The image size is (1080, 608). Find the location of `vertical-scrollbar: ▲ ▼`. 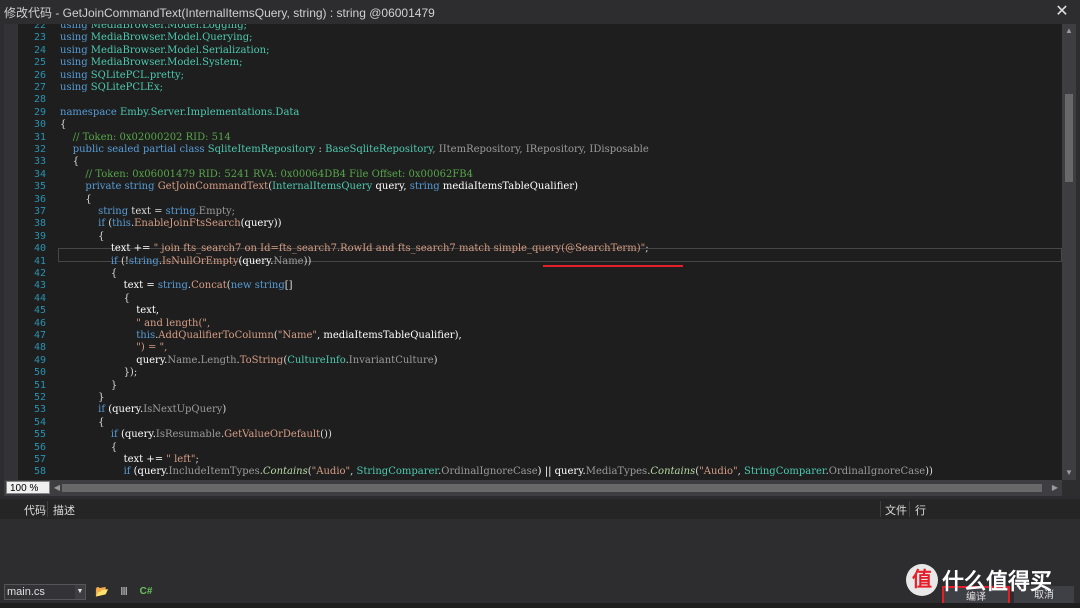

vertical-scrollbar: ▲ ▼ is located at coordinates (1069, 252).